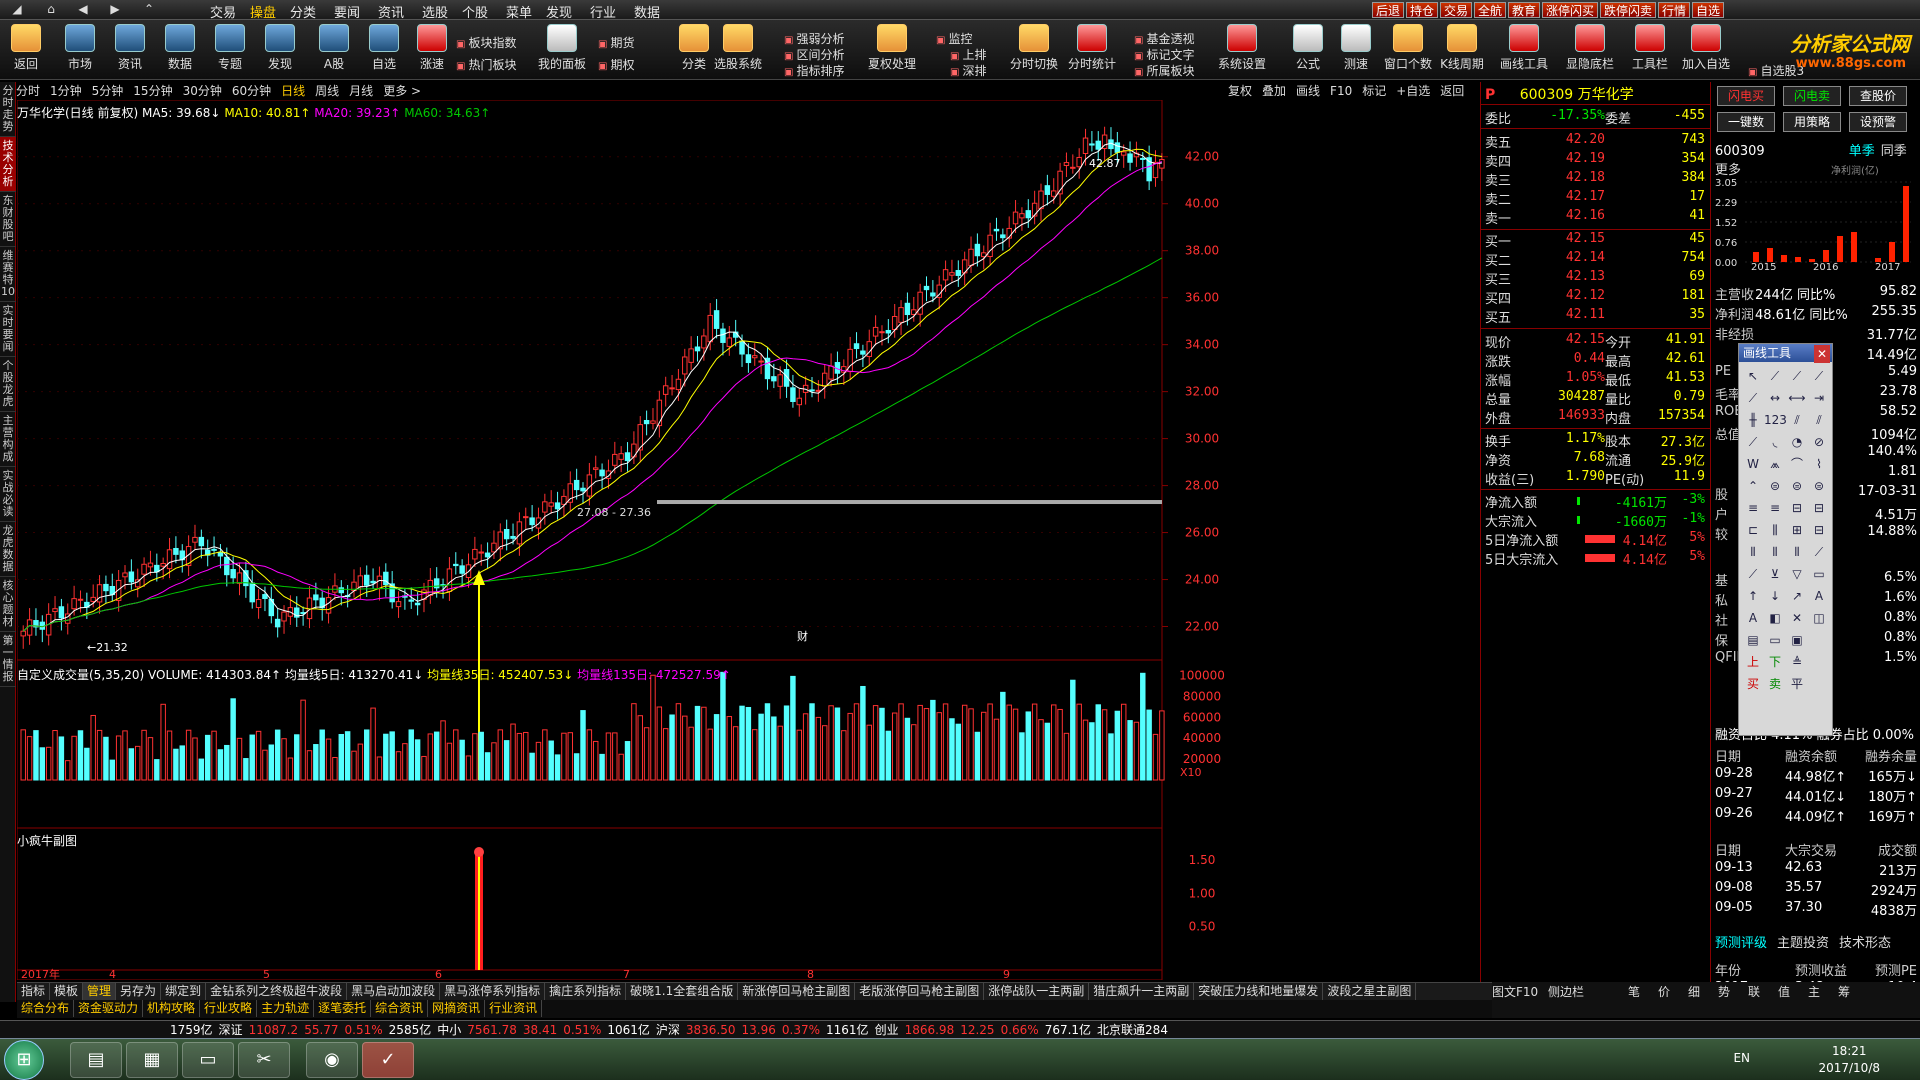 Image resolution: width=1920 pixels, height=1080 pixels. I want to click on menu-item: 行业, so click(603, 11).